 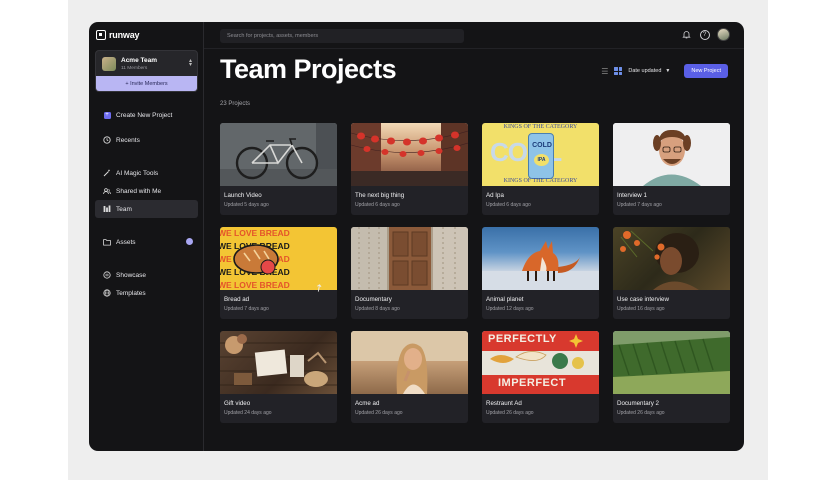 What do you see at coordinates (107, 242) in the screenshot?
I see `folder-icon` at bounding box center [107, 242].